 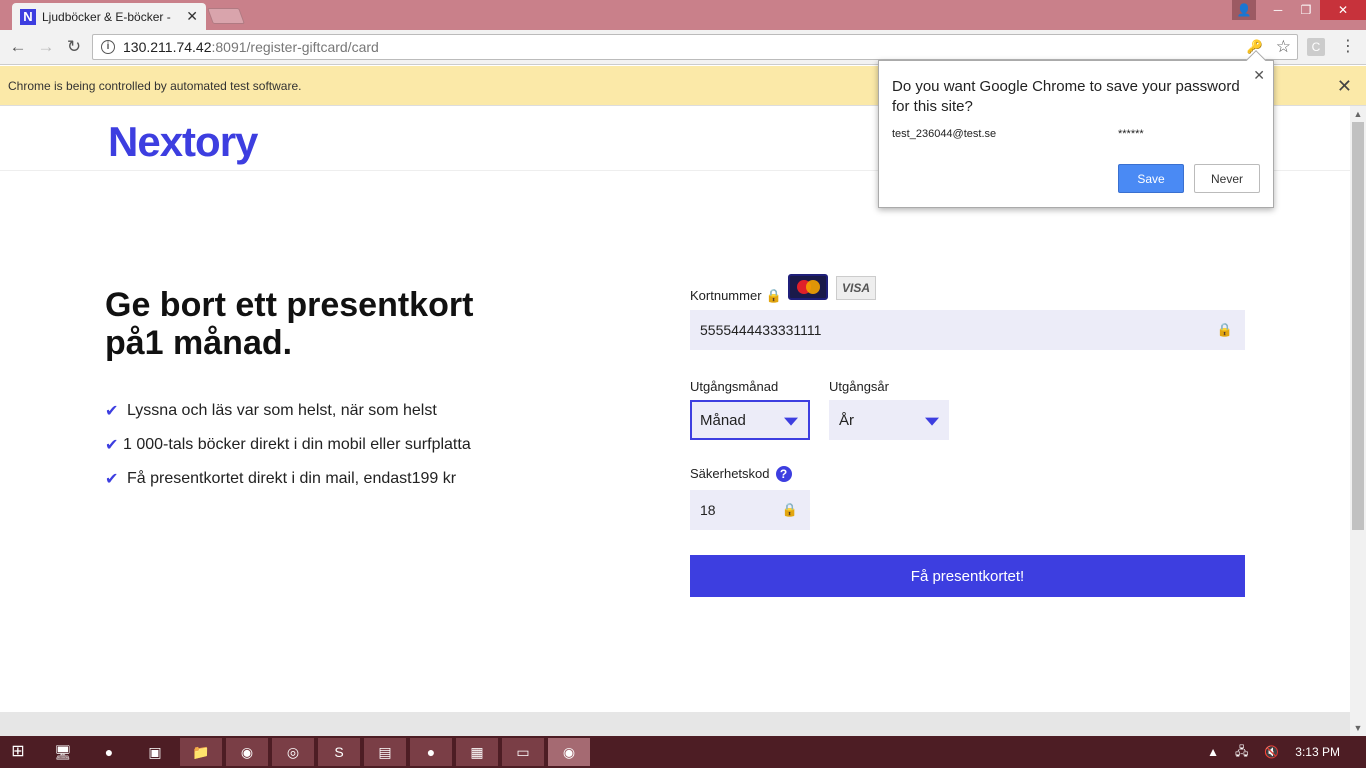 What do you see at coordinates (808, 287) in the screenshot?
I see `mastercard-icon` at bounding box center [808, 287].